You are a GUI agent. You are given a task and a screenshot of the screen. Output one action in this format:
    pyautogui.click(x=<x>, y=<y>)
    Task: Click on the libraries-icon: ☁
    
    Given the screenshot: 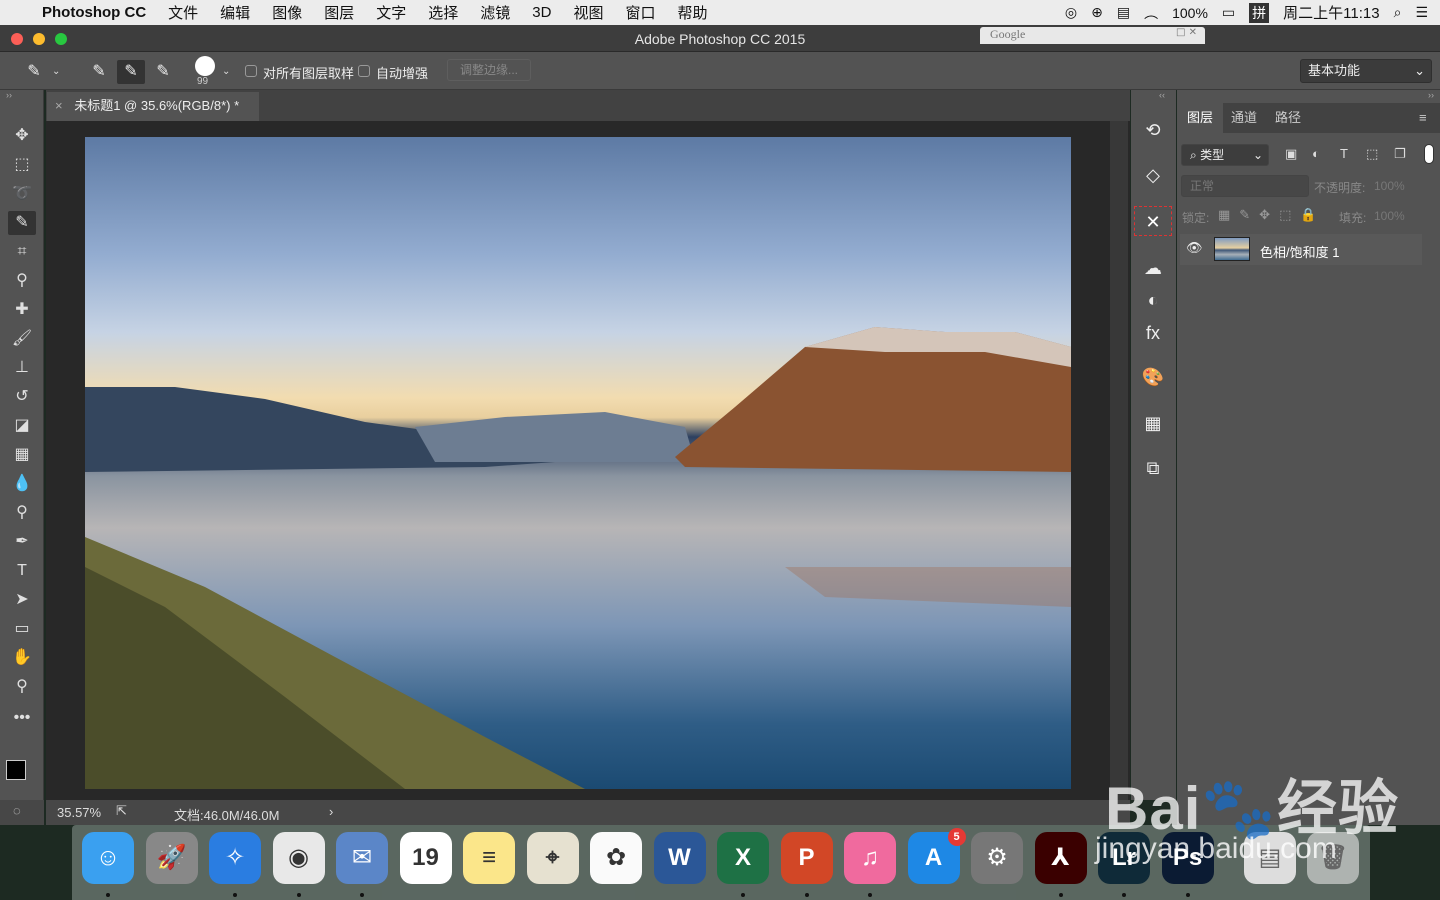 What is the action you would take?
    pyautogui.click(x=1153, y=268)
    